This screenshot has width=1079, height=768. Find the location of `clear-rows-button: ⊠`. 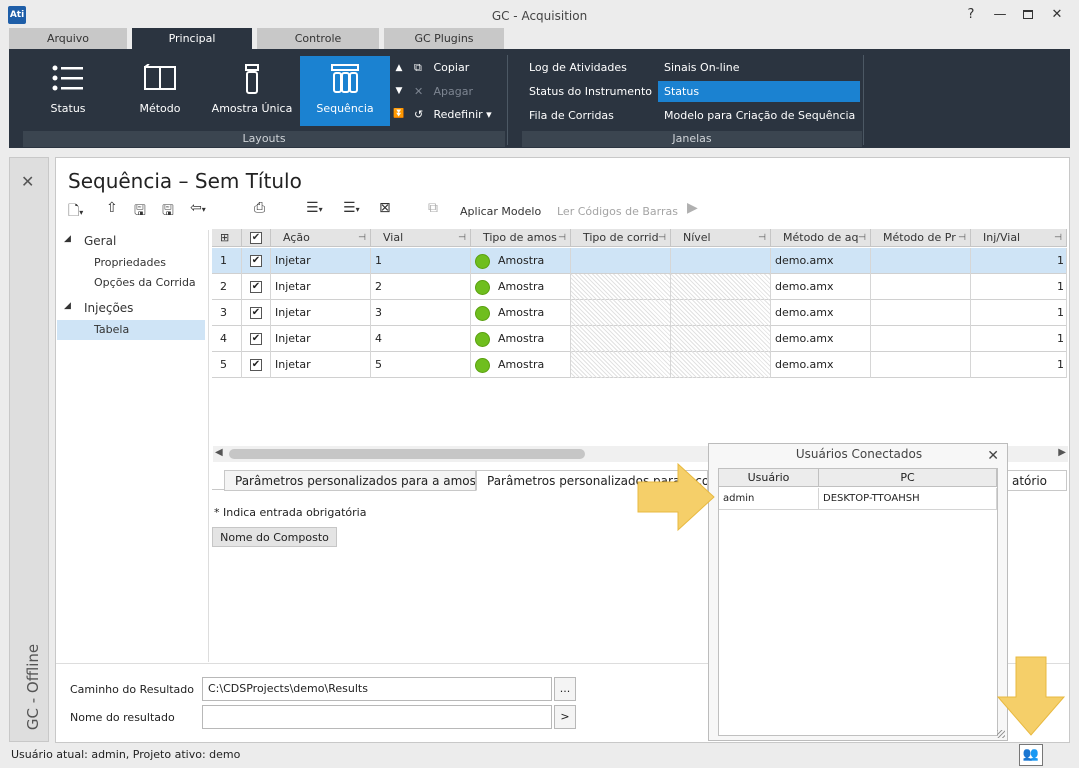

clear-rows-button: ⊠ is located at coordinates (385, 212).